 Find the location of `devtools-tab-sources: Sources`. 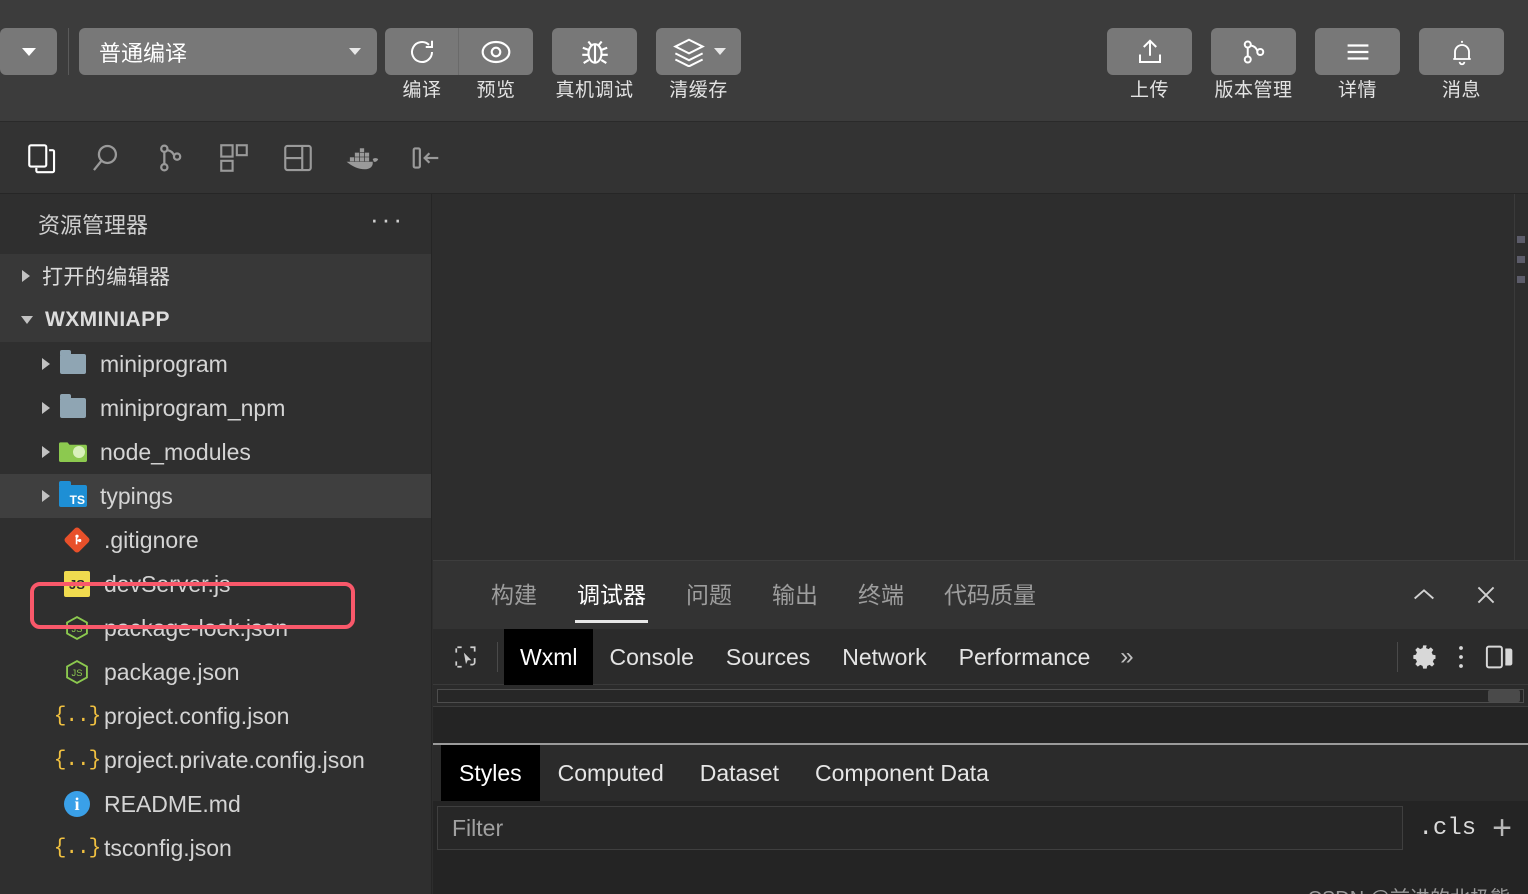

devtools-tab-sources: Sources is located at coordinates (768, 657).